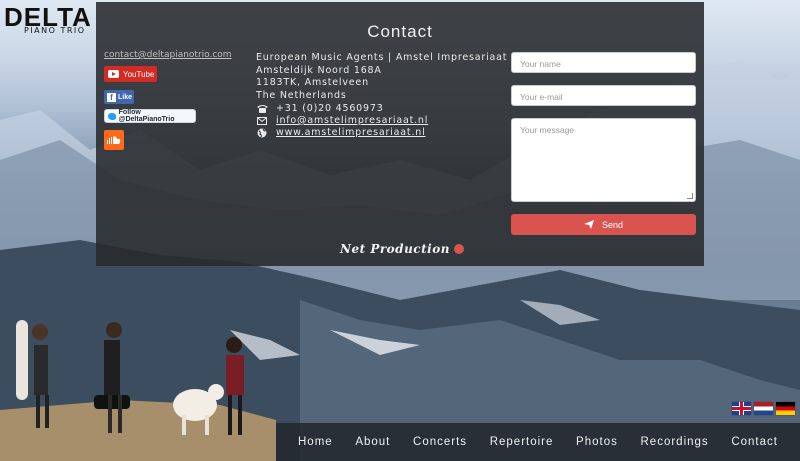 Image resolution: width=800 pixels, height=461 pixels. I want to click on delta-logo: DELTA PIANO TRIO, so click(48, 19).